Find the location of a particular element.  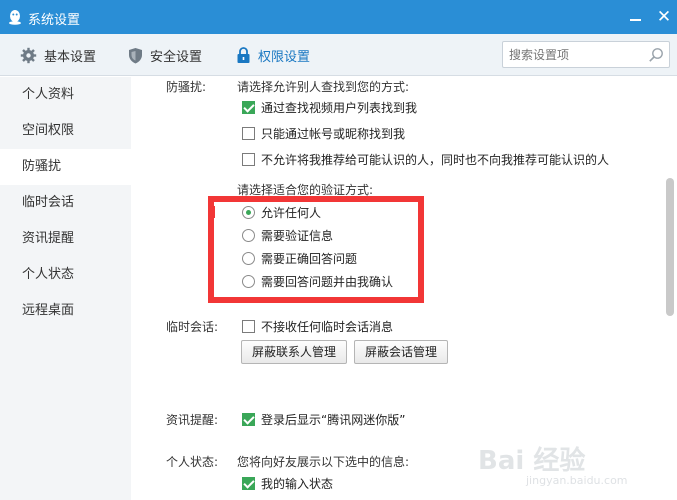

tab-security-settings: 安全设置 is located at coordinates (165, 55).